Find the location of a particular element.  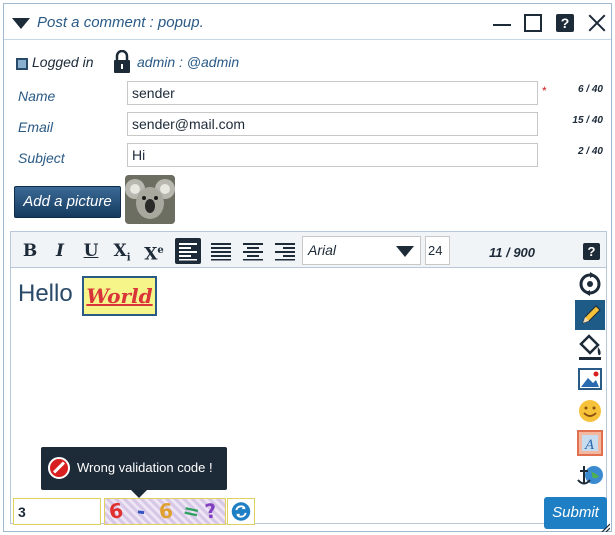

validation-code-input is located at coordinates (57, 511).